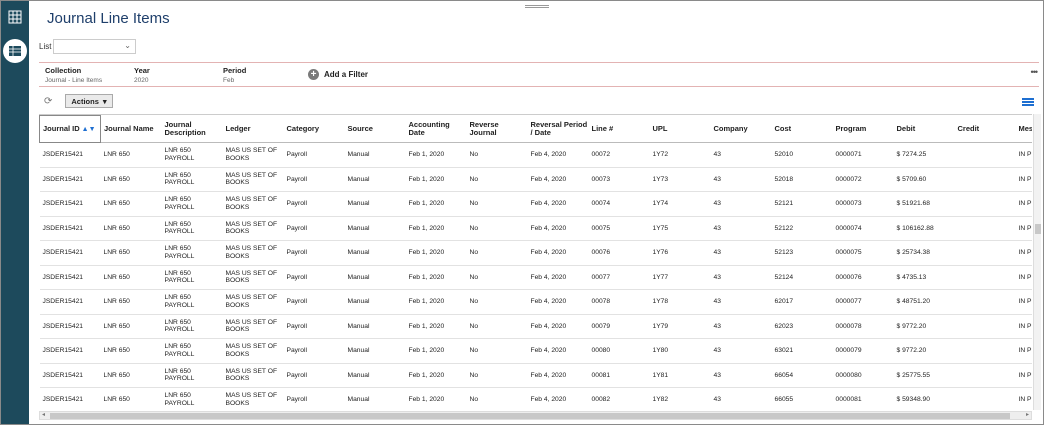  What do you see at coordinates (108, 18) in the screenshot?
I see `page-title: Journal Line Items` at bounding box center [108, 18].